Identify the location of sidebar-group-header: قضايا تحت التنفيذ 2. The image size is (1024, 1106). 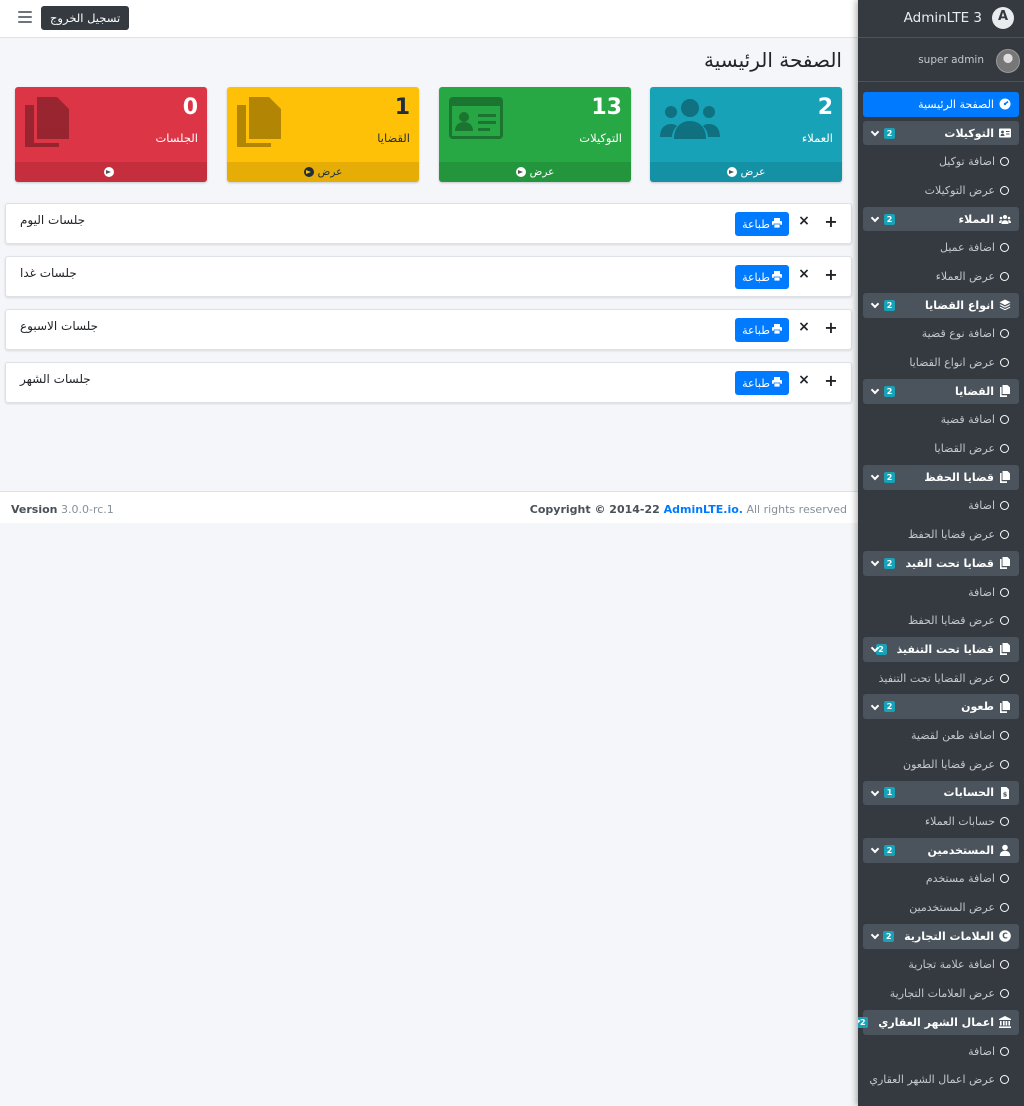
(941, 649).